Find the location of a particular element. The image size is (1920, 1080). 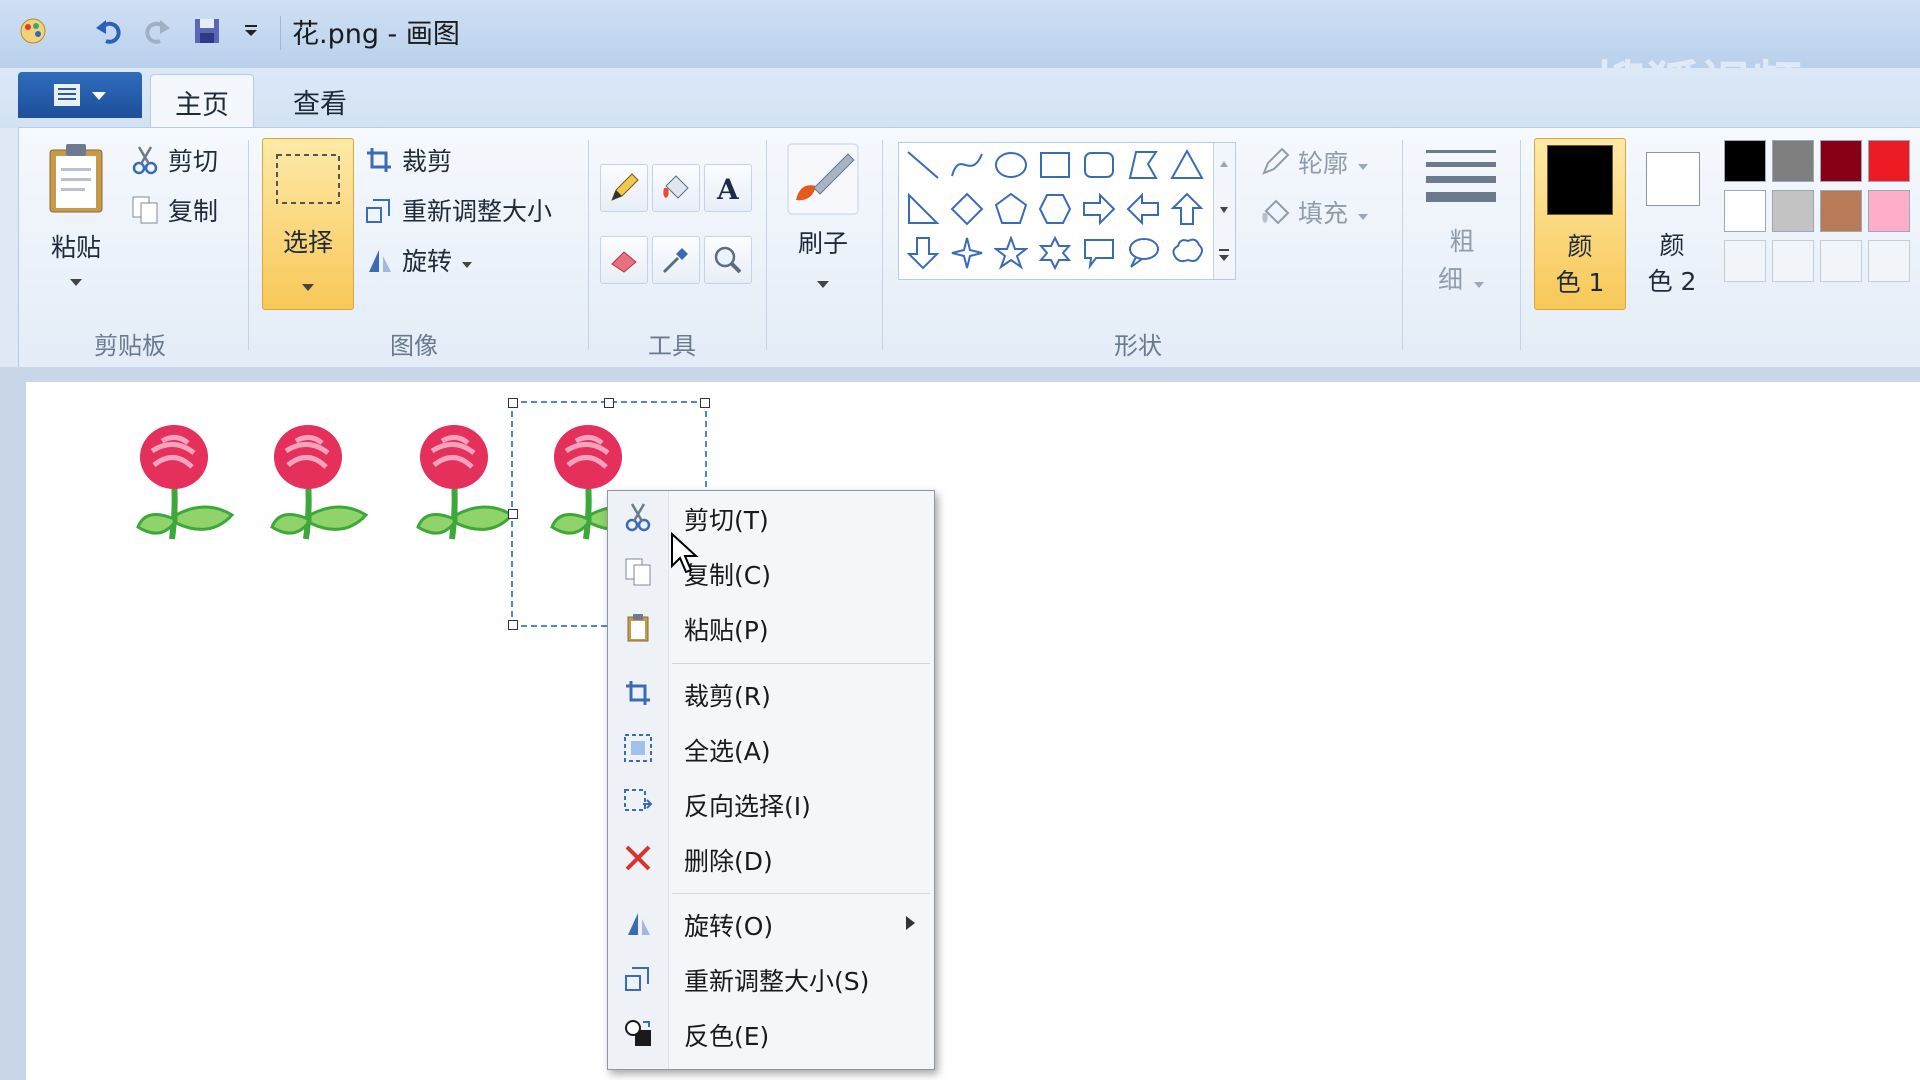

menu-item-select-all: 全选(A) is located at coordinates (771, 748).